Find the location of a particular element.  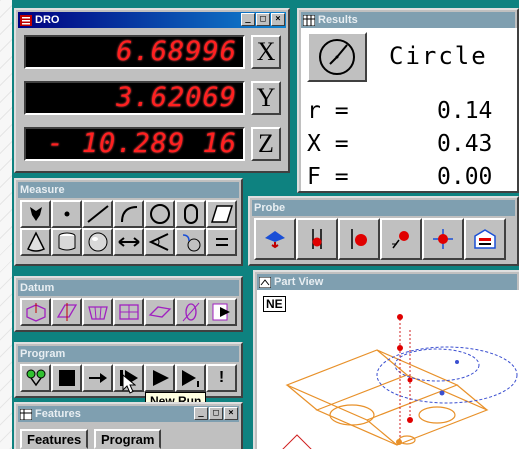

sphere-icon is located at coordinates (97, 242).